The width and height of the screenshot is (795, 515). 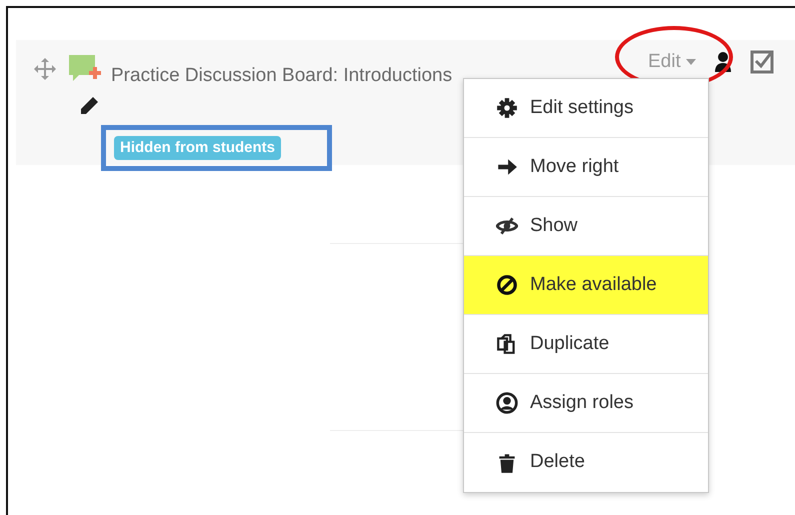 What do you see at coordinates (198, 148) in the screenshot?
I see `hidden-badge: Hidden from students` at bounding box center [198, 148].